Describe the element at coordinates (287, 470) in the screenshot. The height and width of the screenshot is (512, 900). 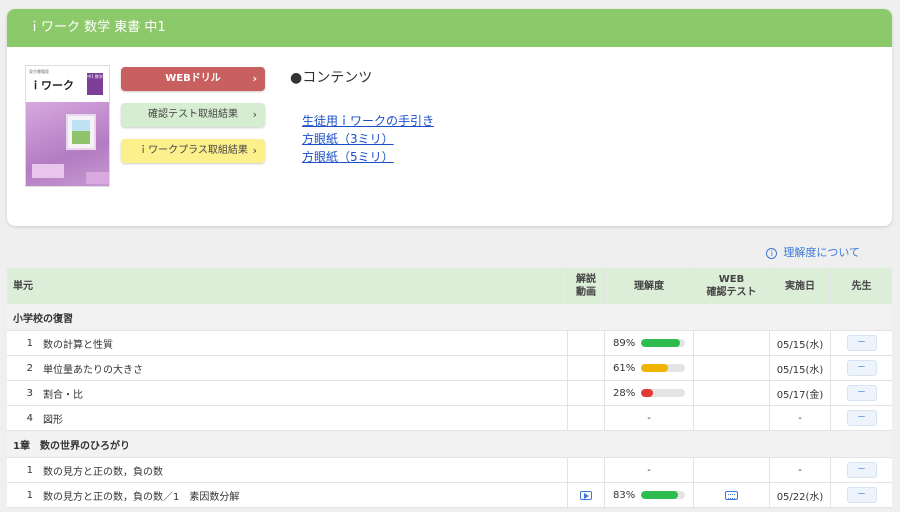
I see `unit-cell: 1 数の見方と正の数，負の数` at that location.